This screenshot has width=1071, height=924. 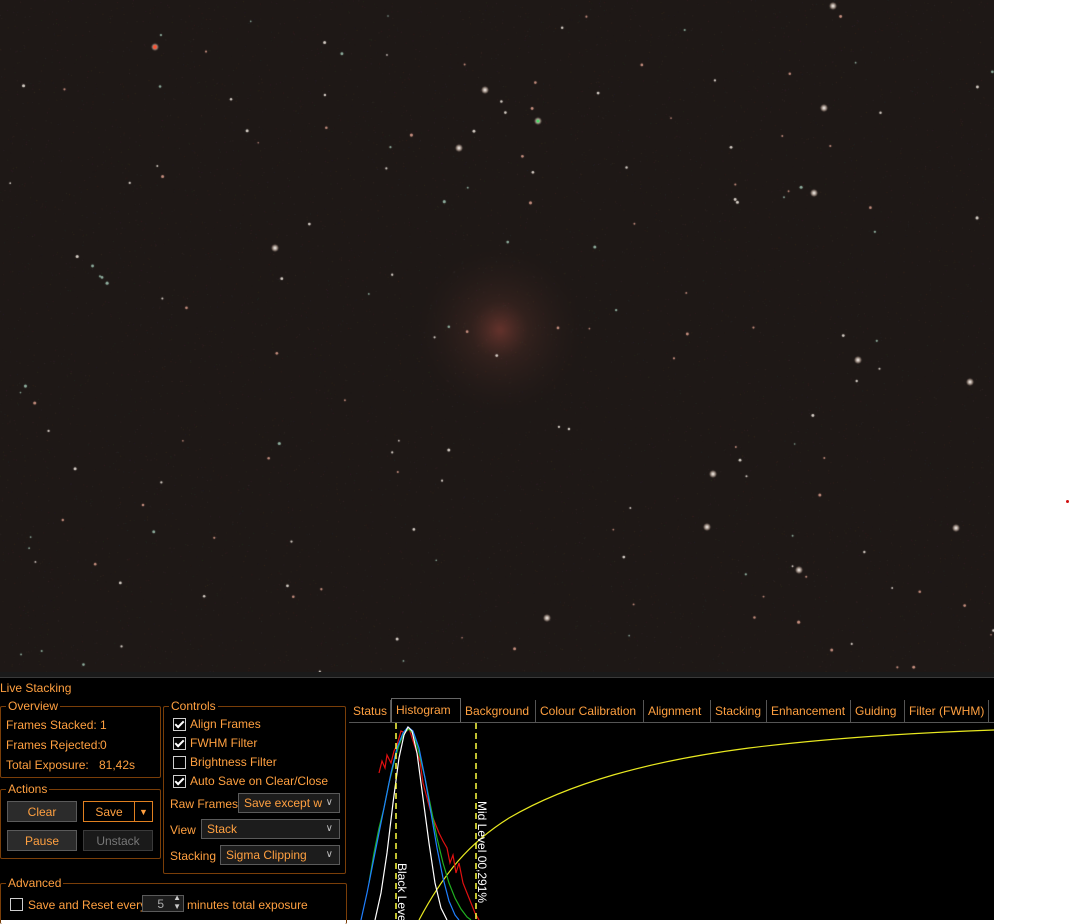 I want to click on brightness-filter-label: Brightness Filter, so click(x=233, y=762).